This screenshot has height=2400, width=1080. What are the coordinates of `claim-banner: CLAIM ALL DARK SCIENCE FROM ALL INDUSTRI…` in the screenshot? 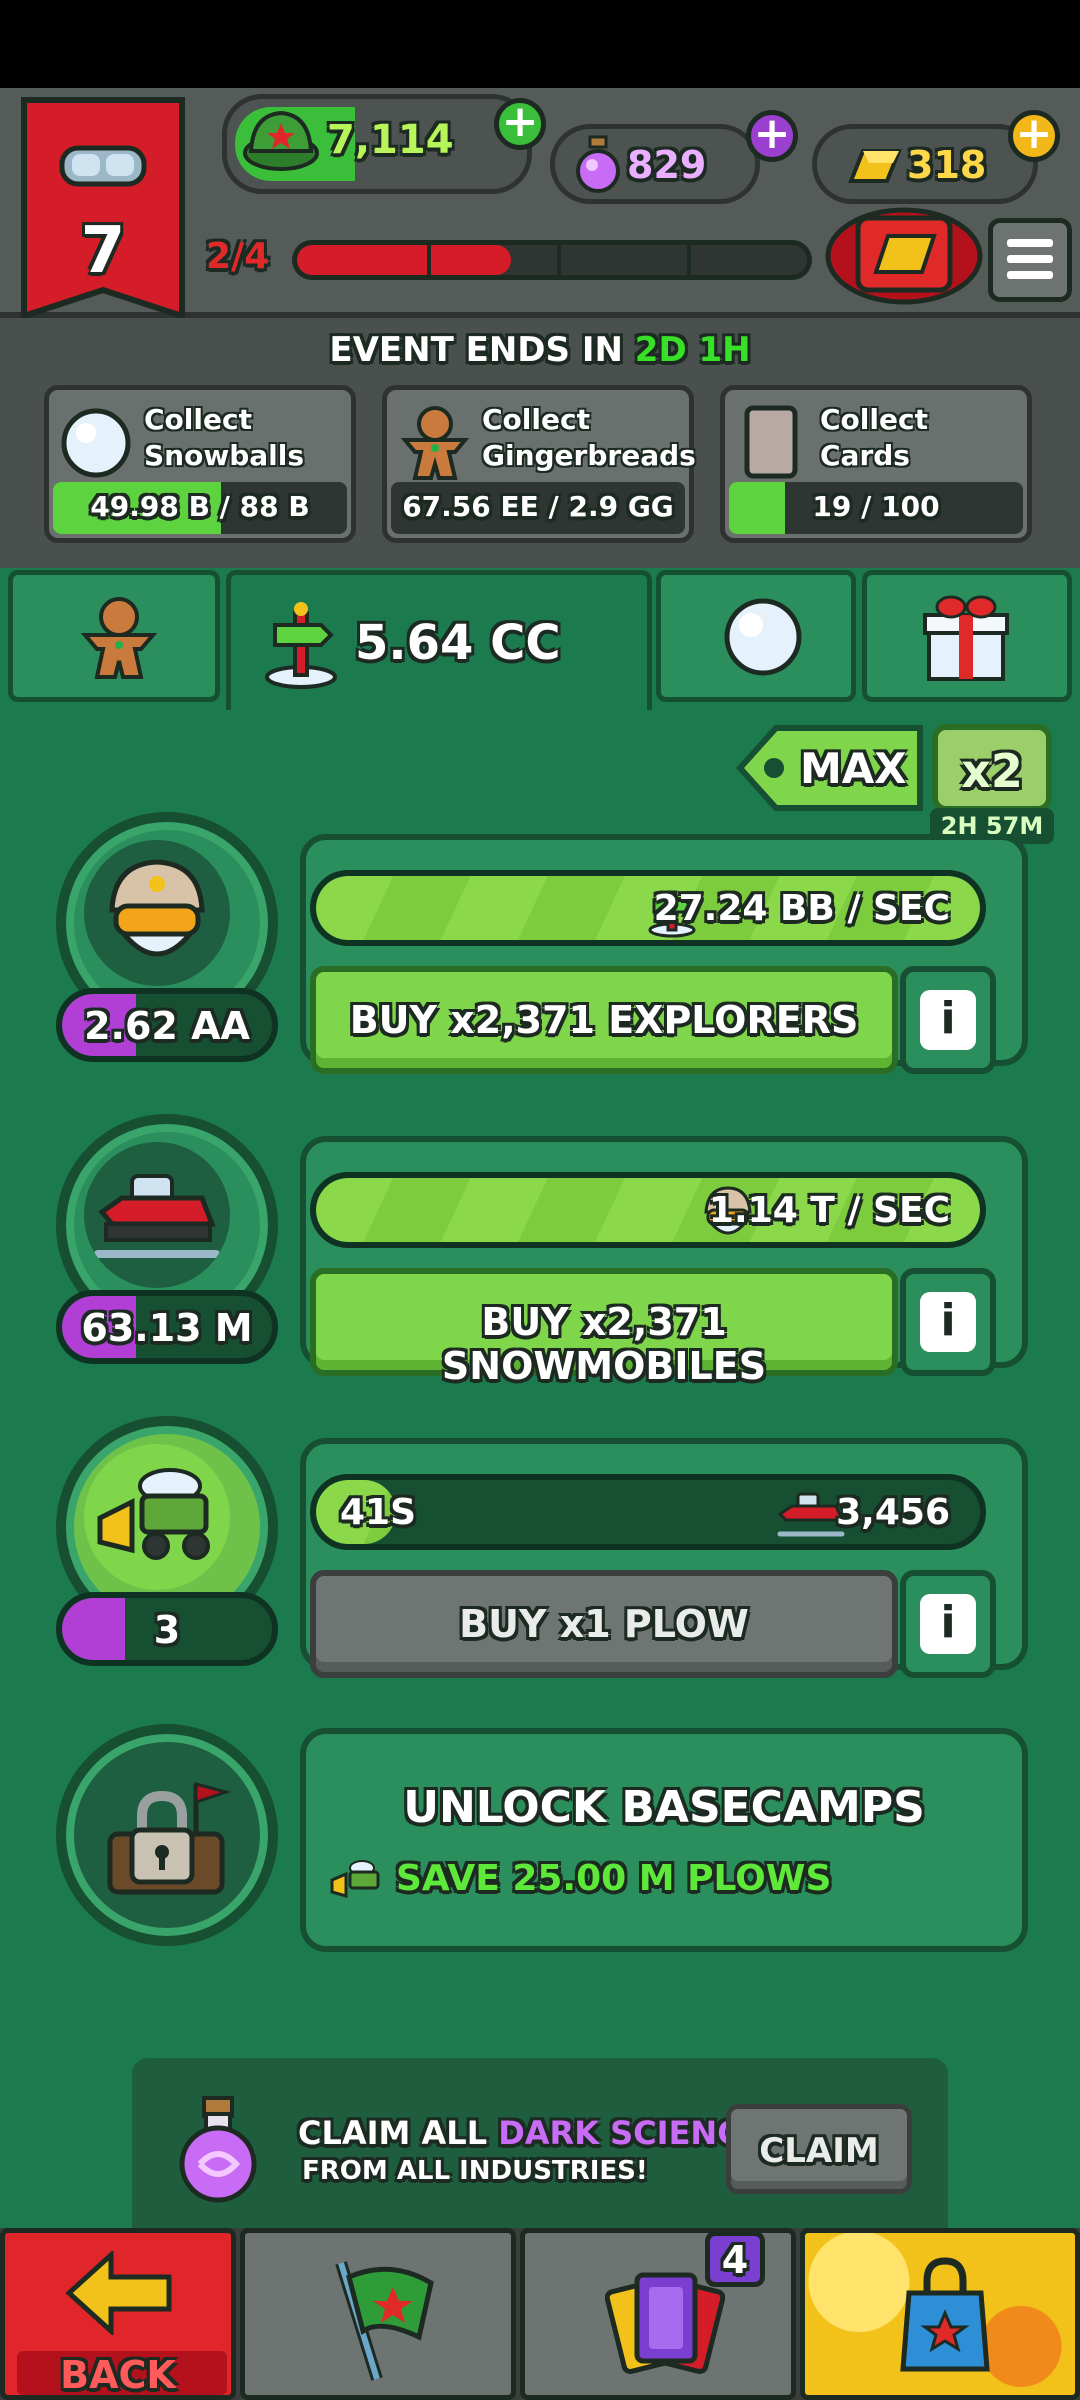 It's located at (540, 2143).